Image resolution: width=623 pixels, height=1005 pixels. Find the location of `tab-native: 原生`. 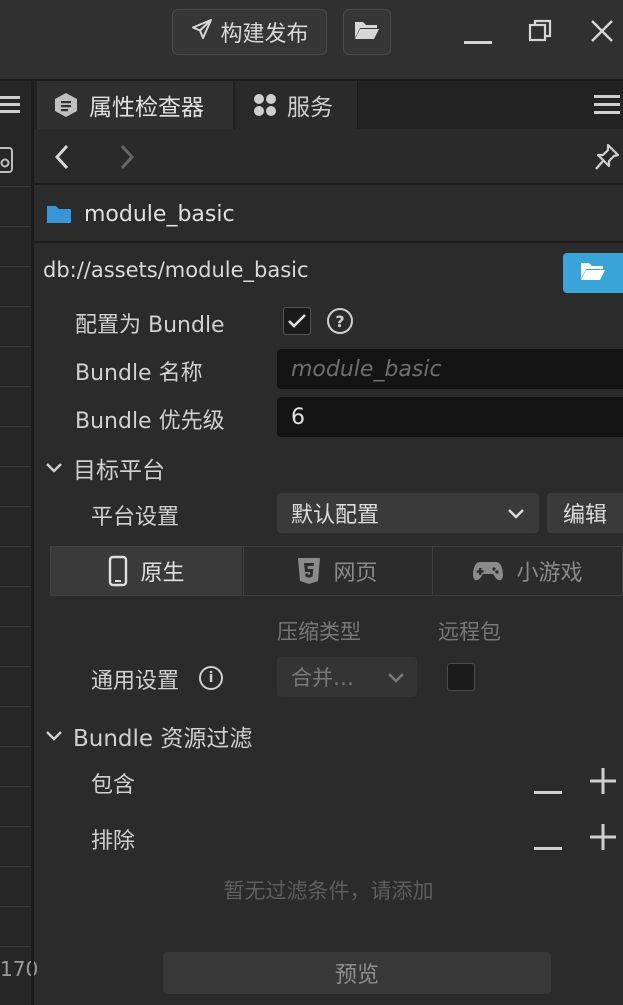

tab-native: 原生 is located at coordinates (146, 571).